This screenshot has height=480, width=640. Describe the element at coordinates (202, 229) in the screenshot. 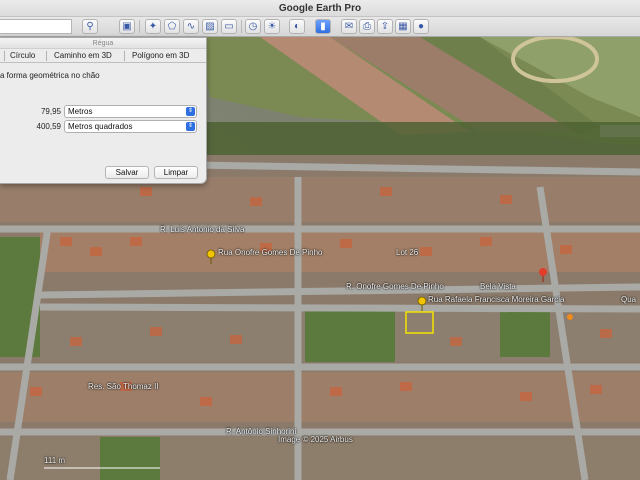

I see `street-label: R. Luis Antonio da Silva` at that location.